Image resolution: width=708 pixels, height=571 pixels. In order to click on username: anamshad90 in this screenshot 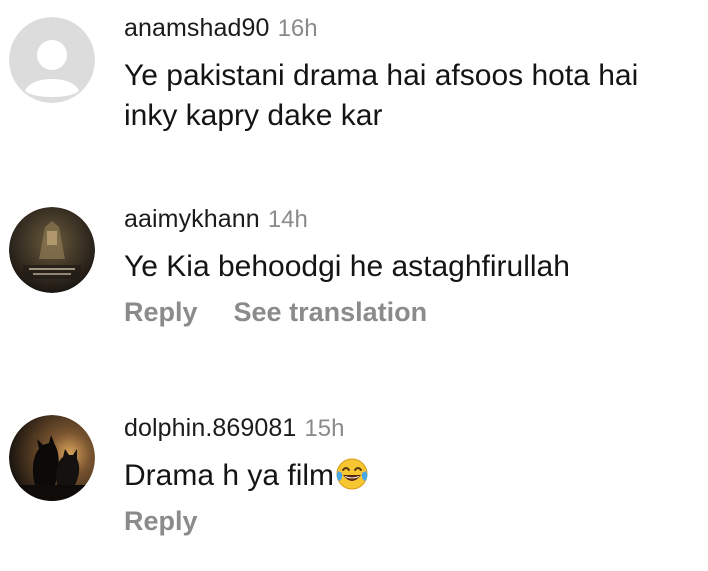, I will do `click(197, 28)`.